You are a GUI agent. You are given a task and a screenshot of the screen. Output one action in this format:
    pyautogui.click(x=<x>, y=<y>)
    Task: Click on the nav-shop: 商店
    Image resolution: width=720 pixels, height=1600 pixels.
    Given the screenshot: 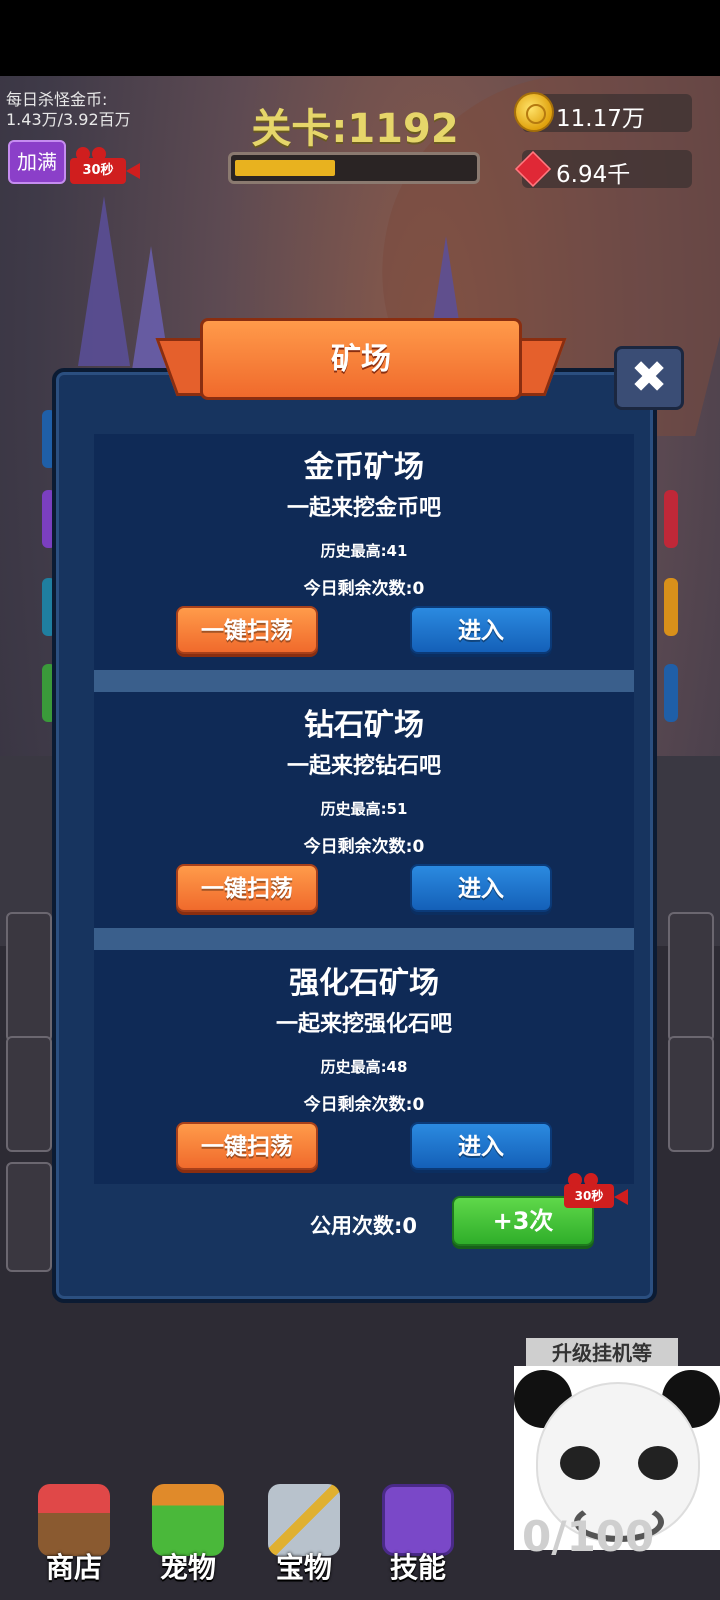 What is the action you would take?
    pyautogui.click(x=74, y=1535)
    